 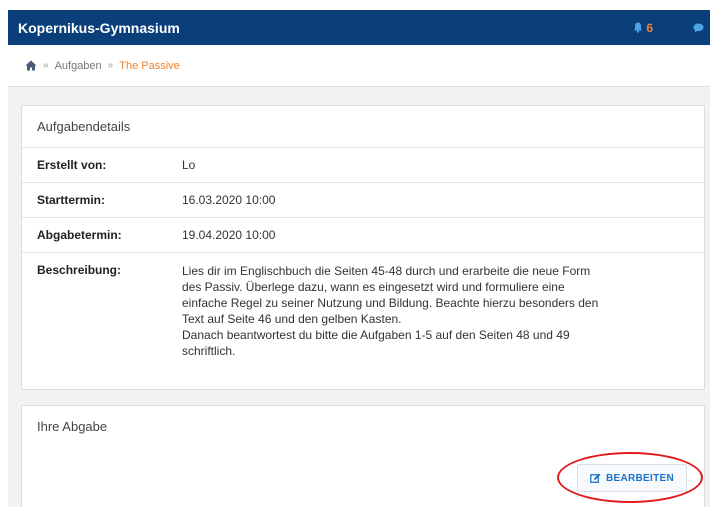 I want to click on brand-title: Kopernikus-Gymnasium, so click(x=99, y=28).